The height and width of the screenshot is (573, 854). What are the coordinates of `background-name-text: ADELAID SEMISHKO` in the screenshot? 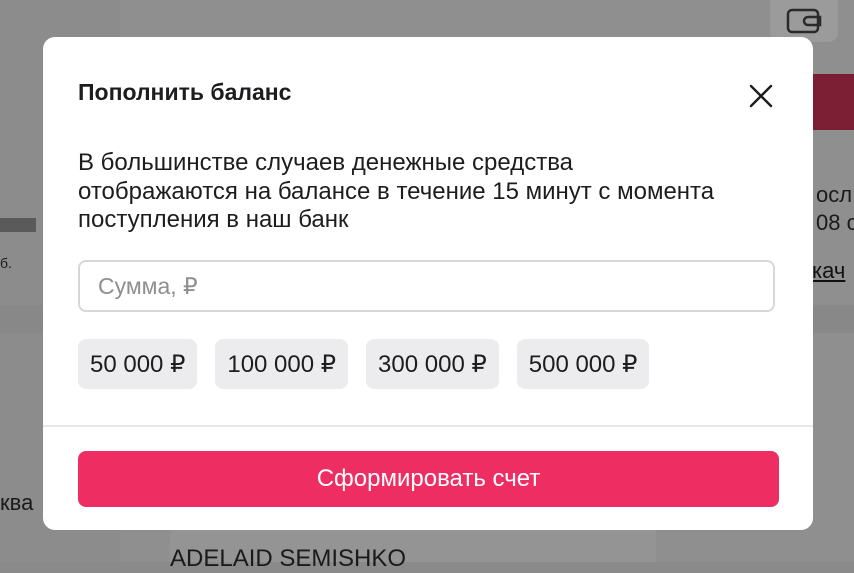 It's located at (288, 558).